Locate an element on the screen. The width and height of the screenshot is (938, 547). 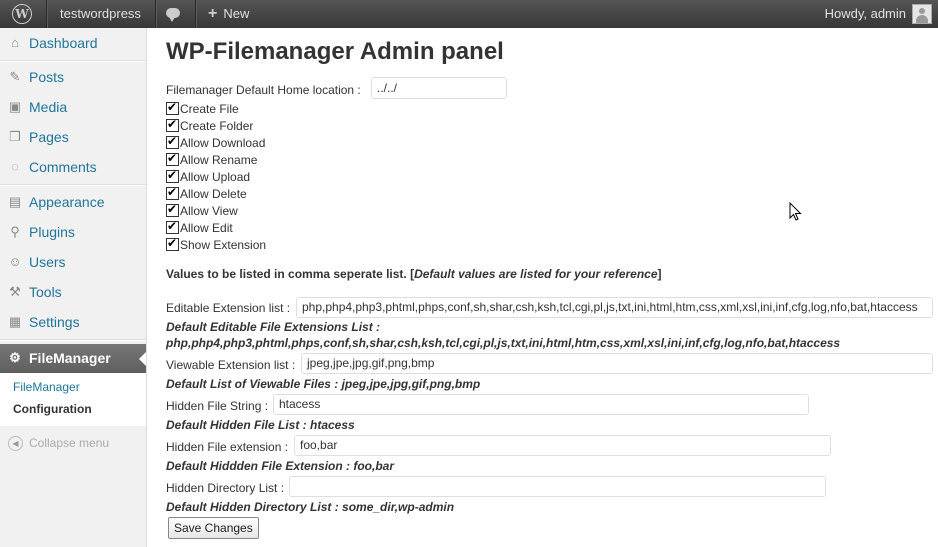
comments-icon is located at coordinates (175, 14).